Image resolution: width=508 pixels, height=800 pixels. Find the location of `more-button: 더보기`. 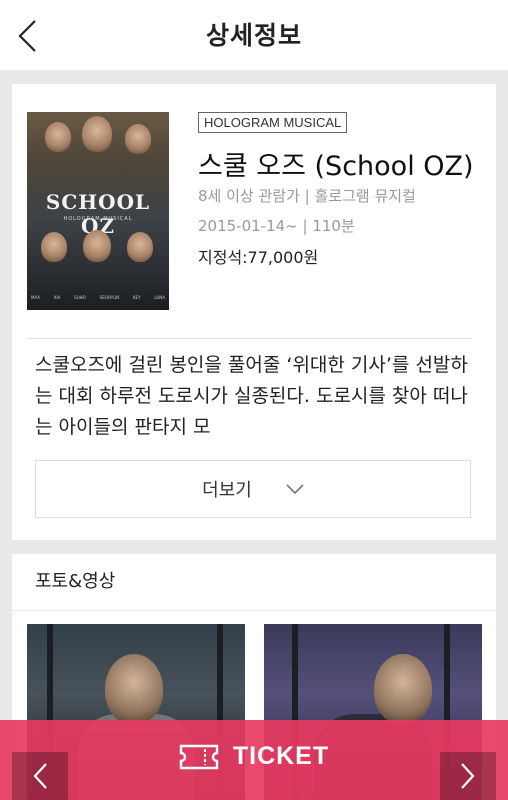

more-button: 더보기 is located at coordinates (253, 489).